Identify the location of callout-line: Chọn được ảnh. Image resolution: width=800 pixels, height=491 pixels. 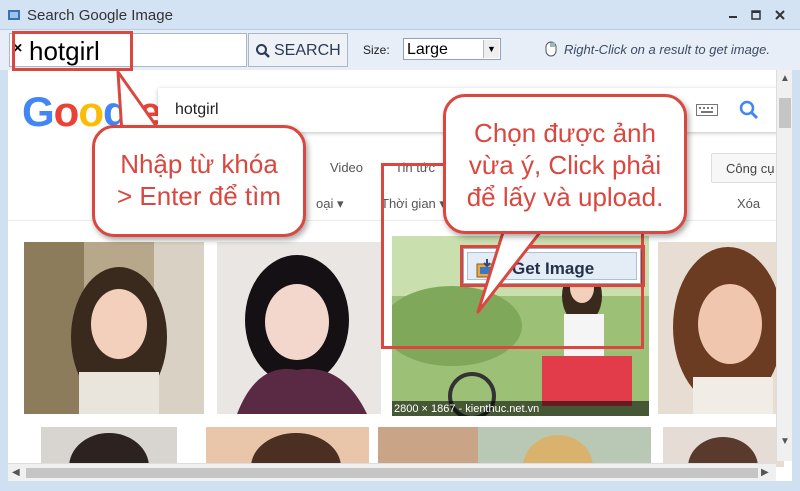
(565, 133).